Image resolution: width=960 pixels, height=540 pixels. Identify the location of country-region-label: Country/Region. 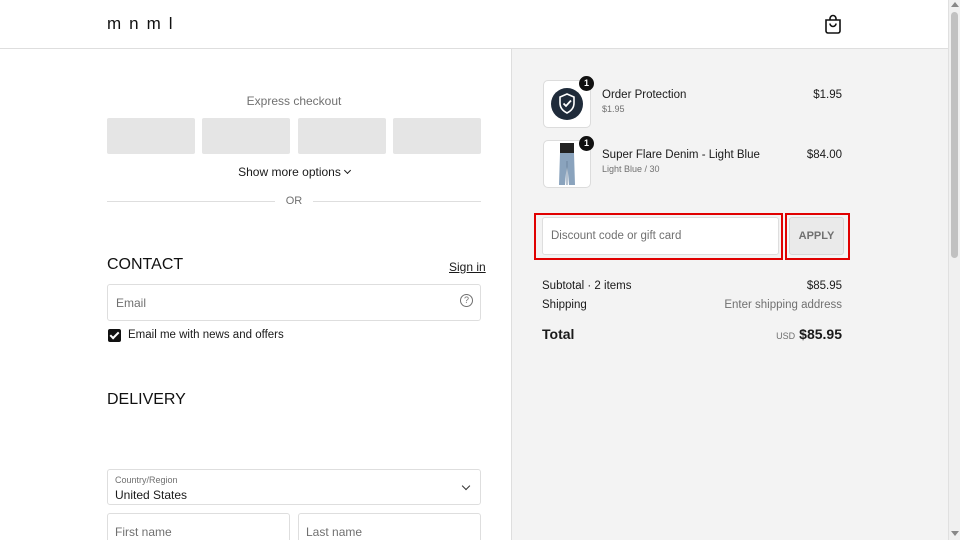
(146, 480).